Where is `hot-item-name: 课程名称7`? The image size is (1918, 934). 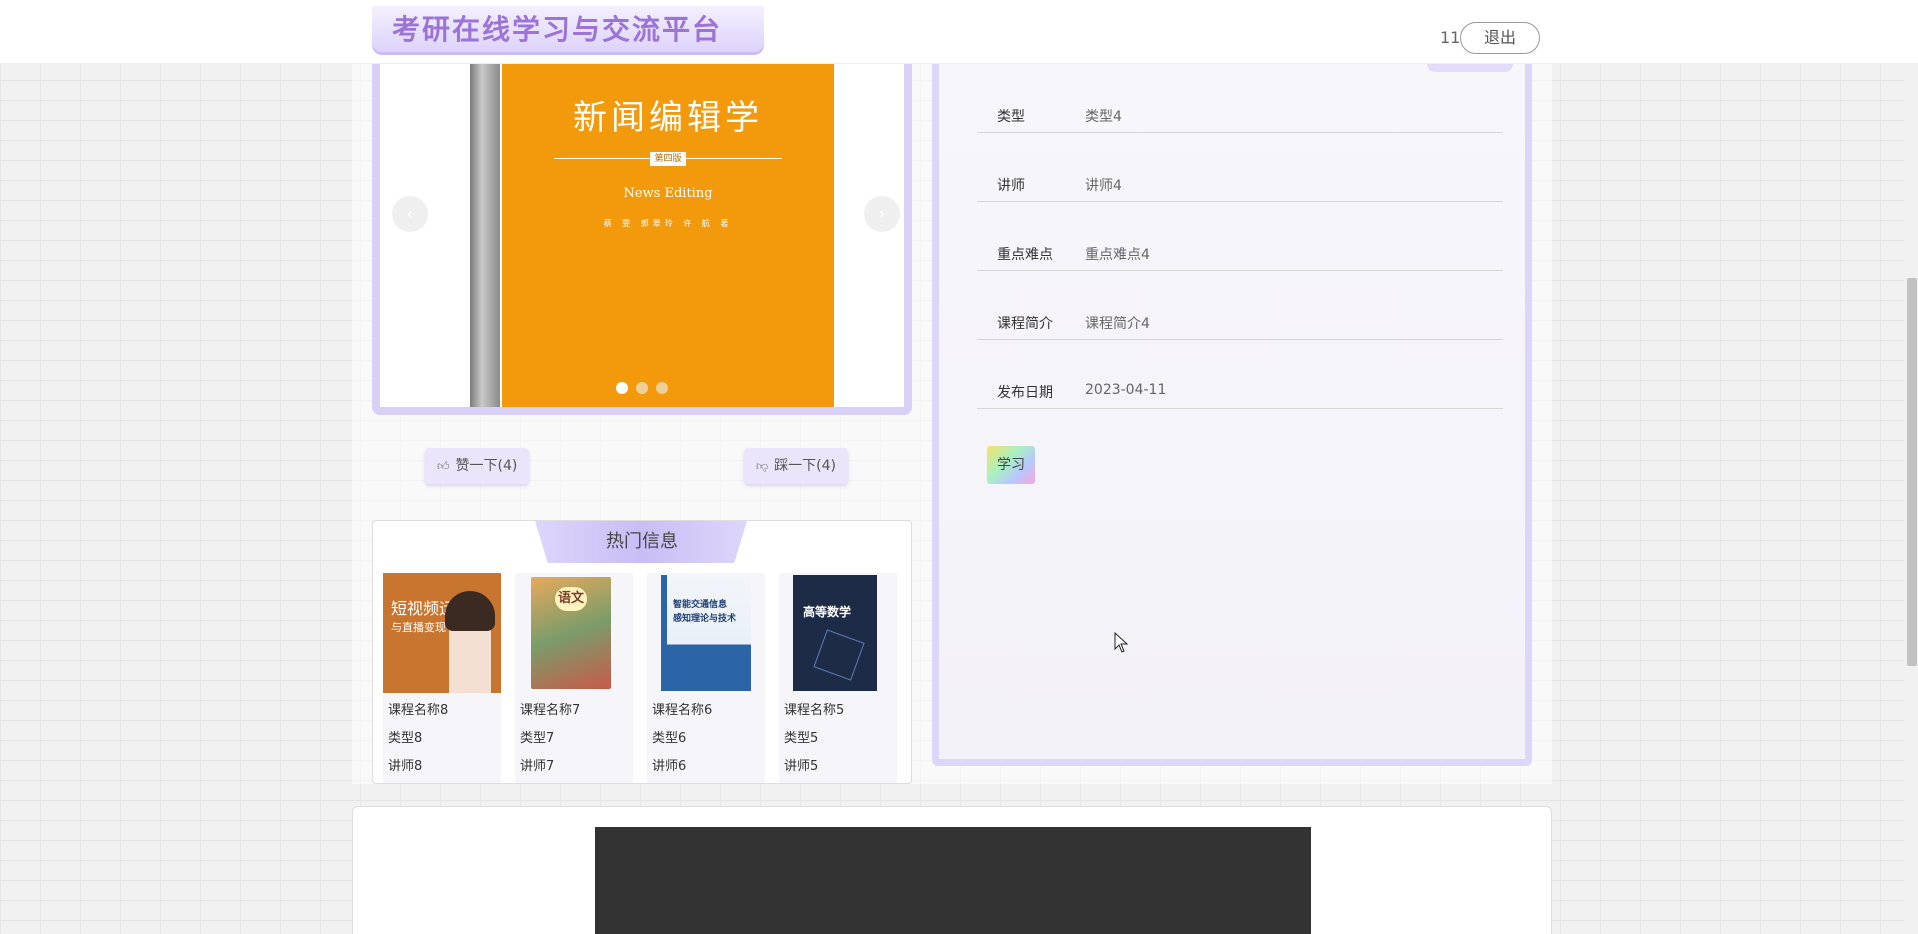
hot-item-name: 课程名称7 is located at coordinates (550, 710).